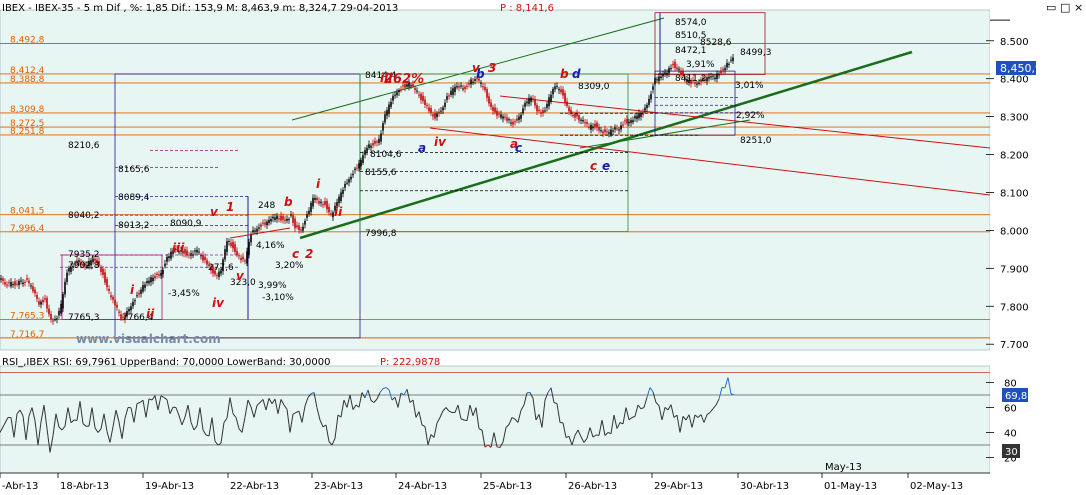 This screenshot has width=1086, height=495. I want to click on maximize-icon: □, so click(1065, 7).